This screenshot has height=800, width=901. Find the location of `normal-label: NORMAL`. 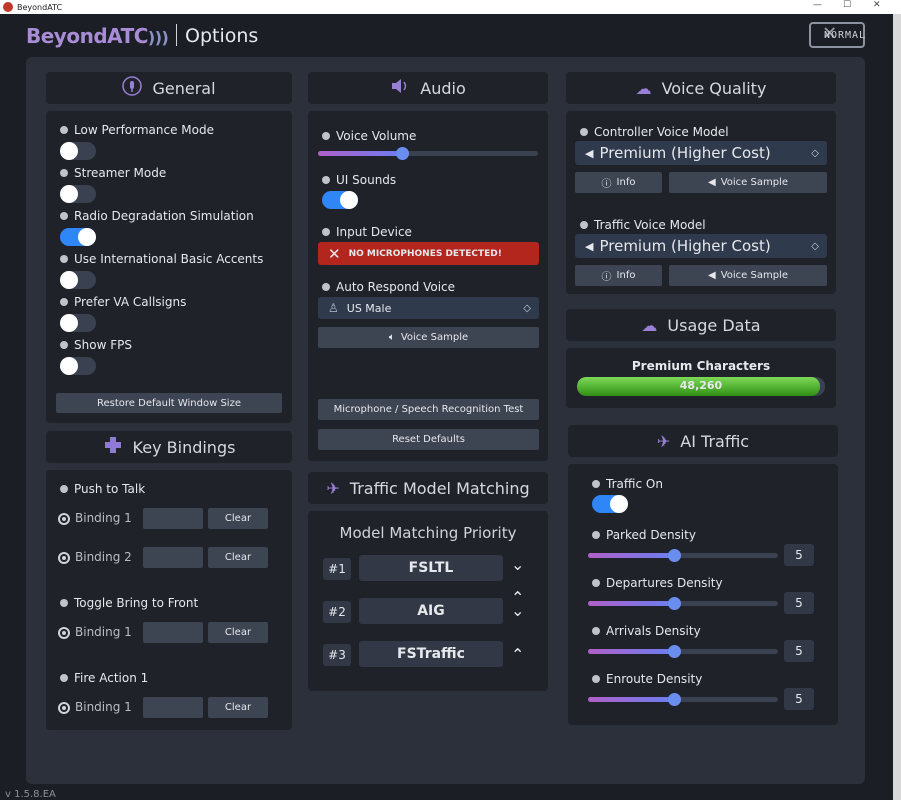

normal-label: NORMAL is located at coordinates (845, 35).